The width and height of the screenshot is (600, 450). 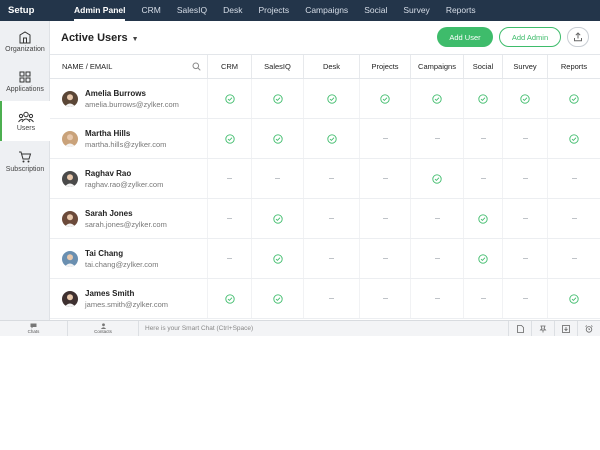 What do you see at coordinates (416, 10) in the screenshot?
I see `nav-survey: Survey` at bounding box center [416, 10].